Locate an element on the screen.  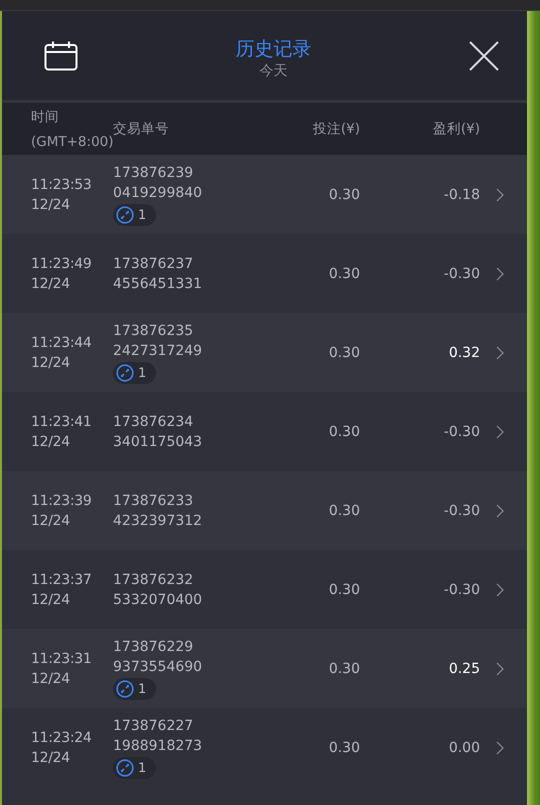
order-number: 173876239 is located at coordinates (153, 173).